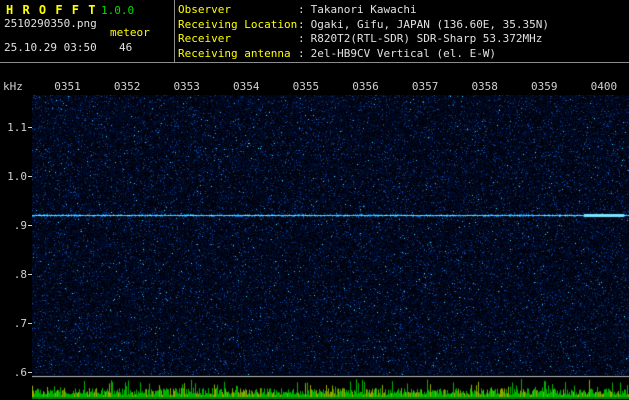  What do you see at coordinates (246, 86) in the screenshot?
I see `time-tick-label: 0354` at bounding box center [246, 86].